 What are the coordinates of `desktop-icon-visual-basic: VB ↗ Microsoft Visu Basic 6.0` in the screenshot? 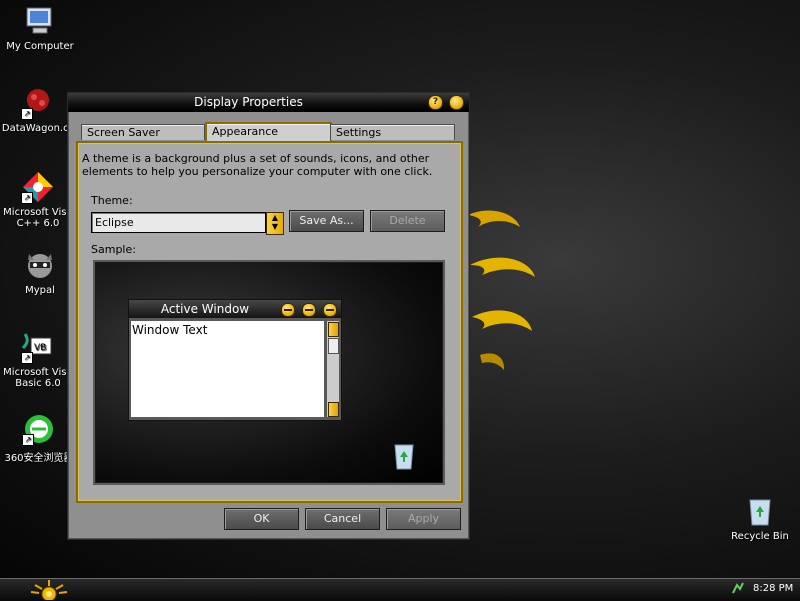 It's located at (38, 359).